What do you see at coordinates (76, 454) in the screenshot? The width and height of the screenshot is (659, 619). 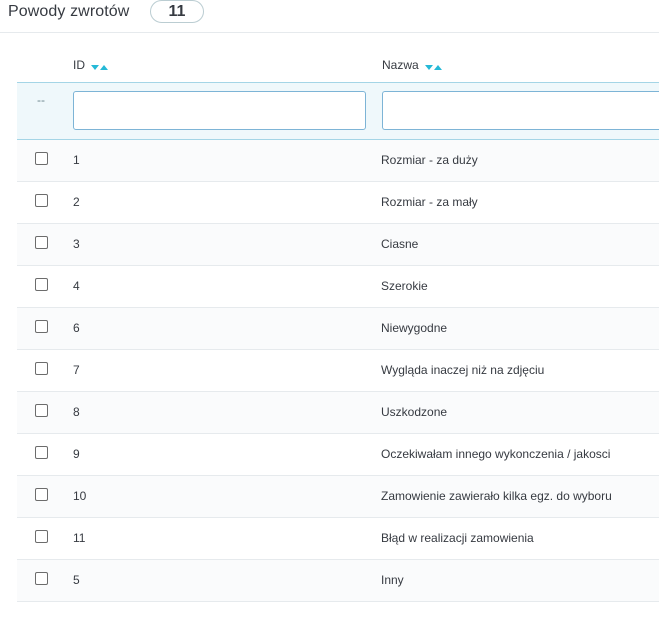 I see `row-id: 9` at bounding box center [76, 454].